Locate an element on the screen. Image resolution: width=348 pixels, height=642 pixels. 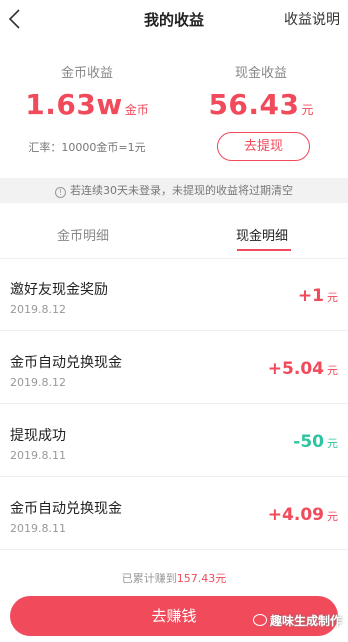
coin-earnings-label: 金币收益 is located at coordinates (86, 73).